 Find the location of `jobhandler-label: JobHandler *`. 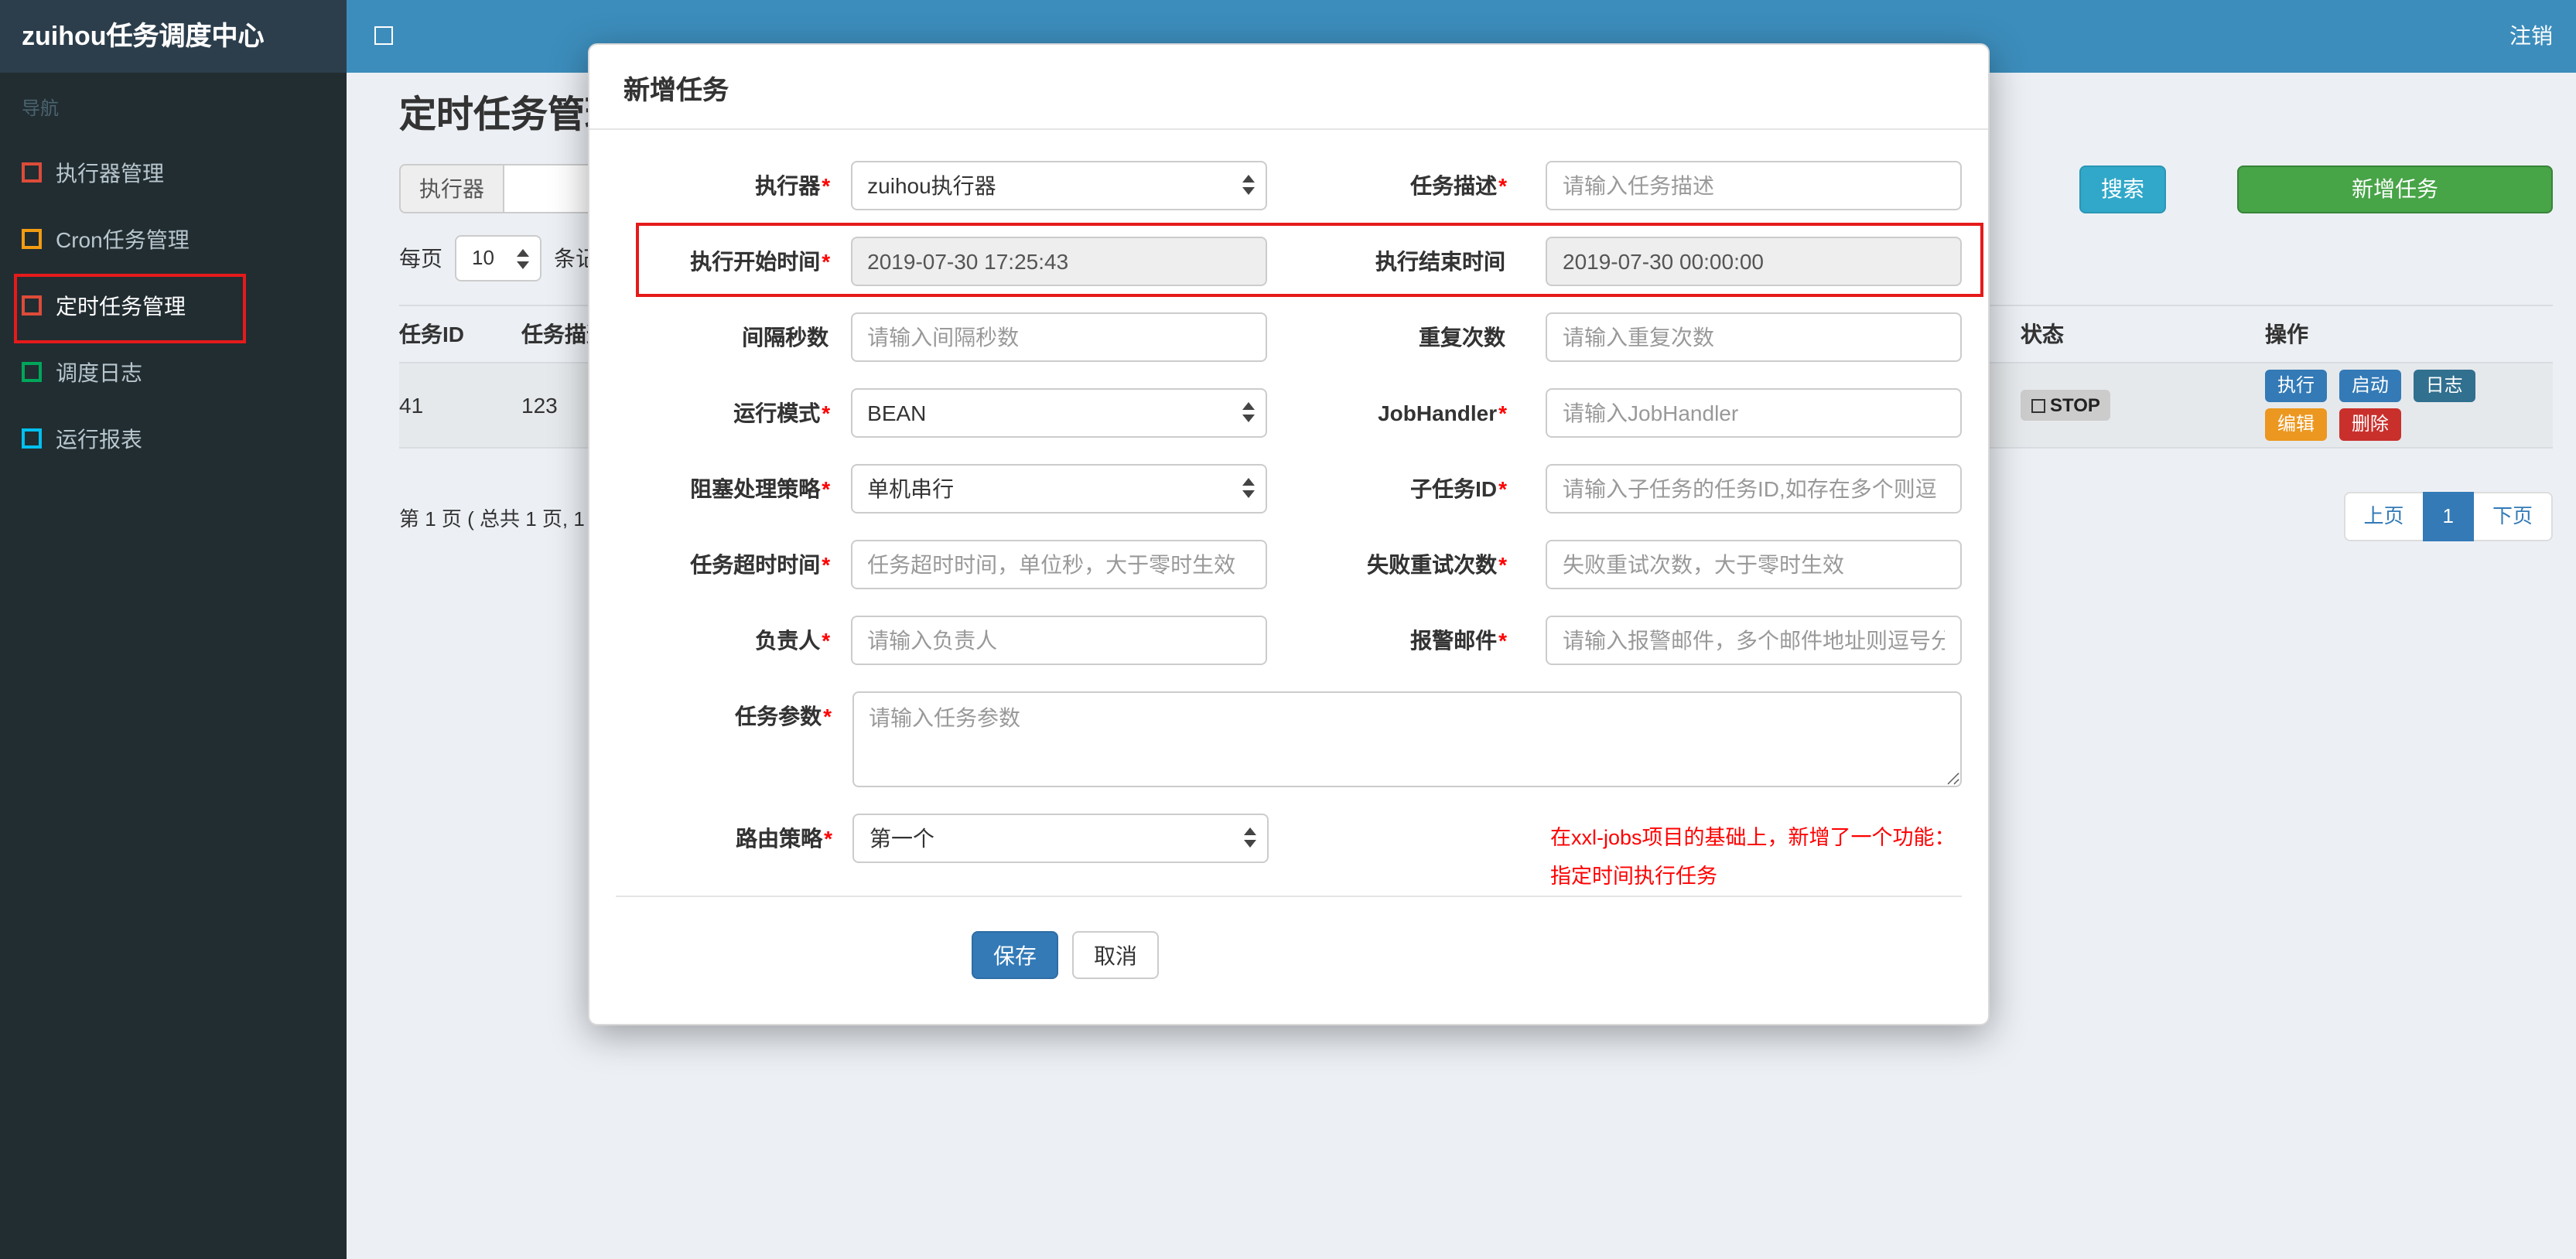

jobhandler-label: JobHandler * is located at coordinates (1442, 413).